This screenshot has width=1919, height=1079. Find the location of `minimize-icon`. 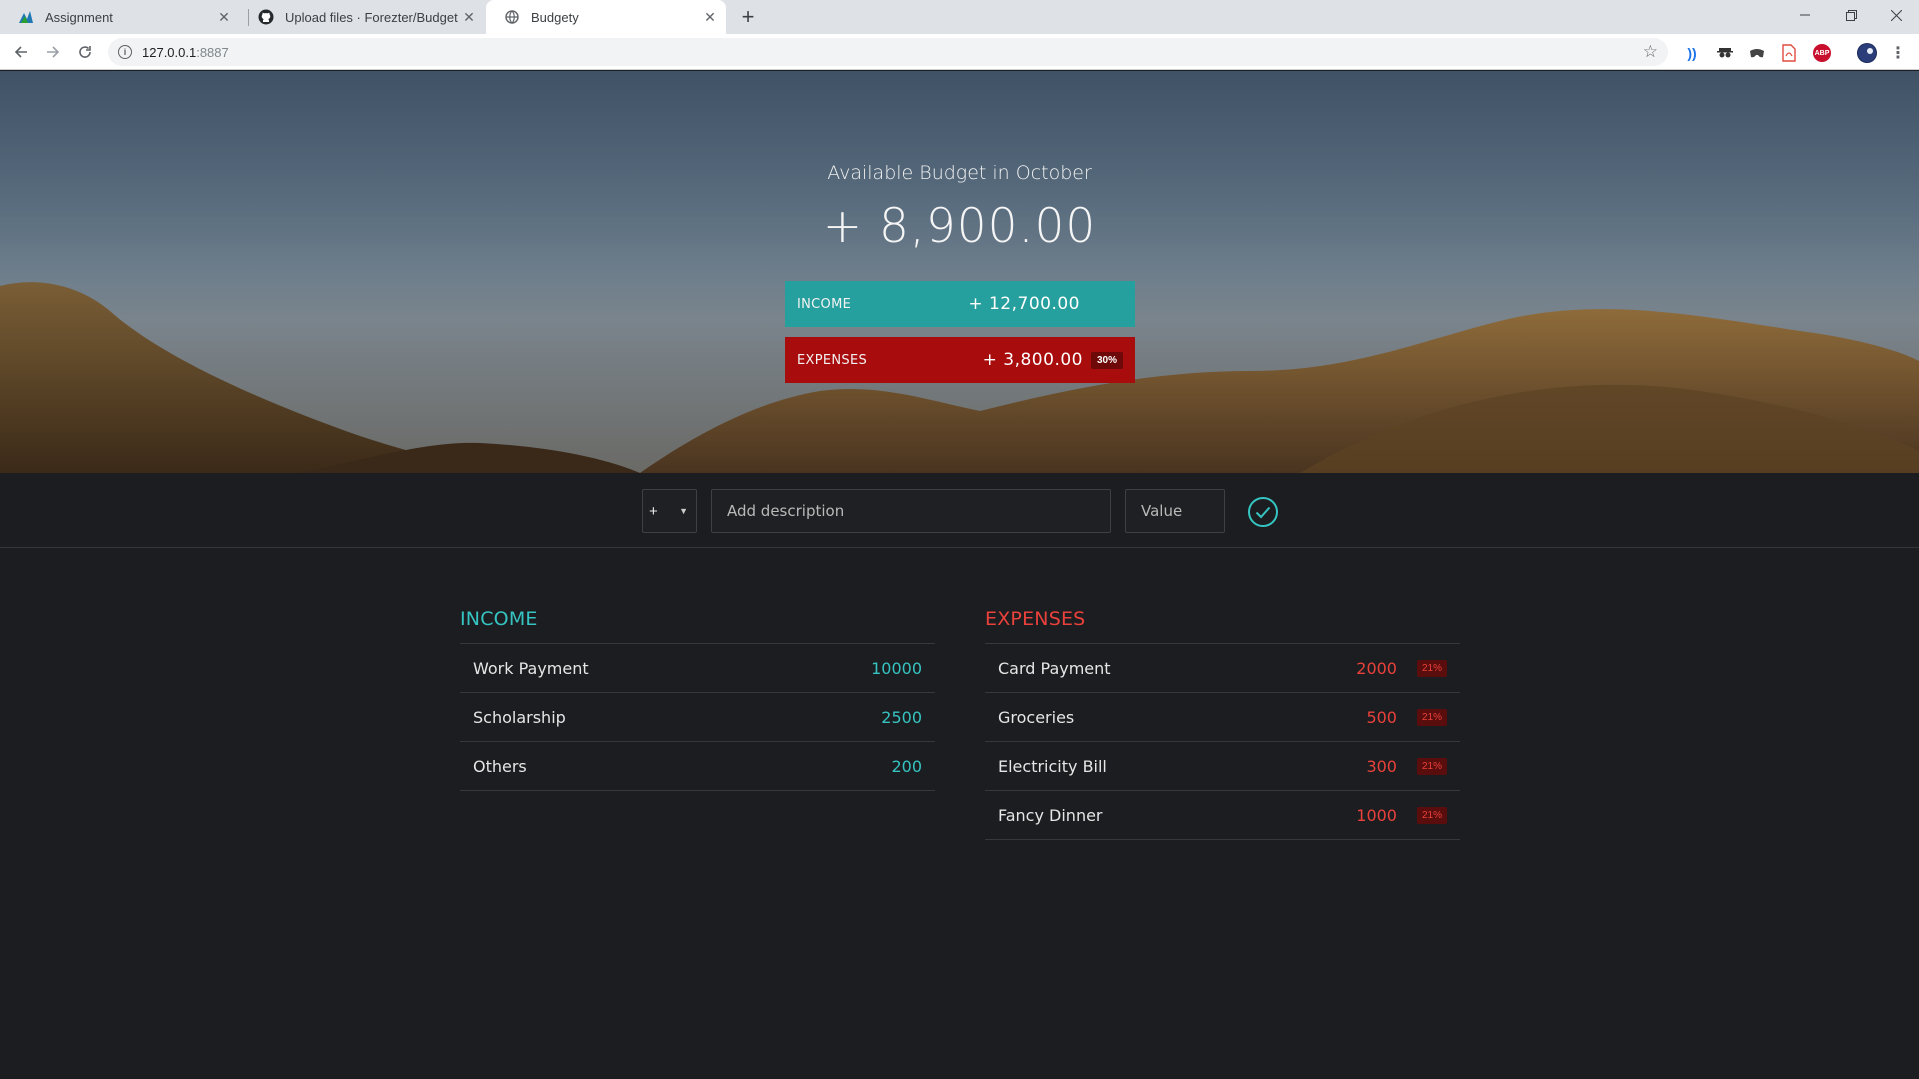

minimize-icon is located at coordinates (1805, 15).